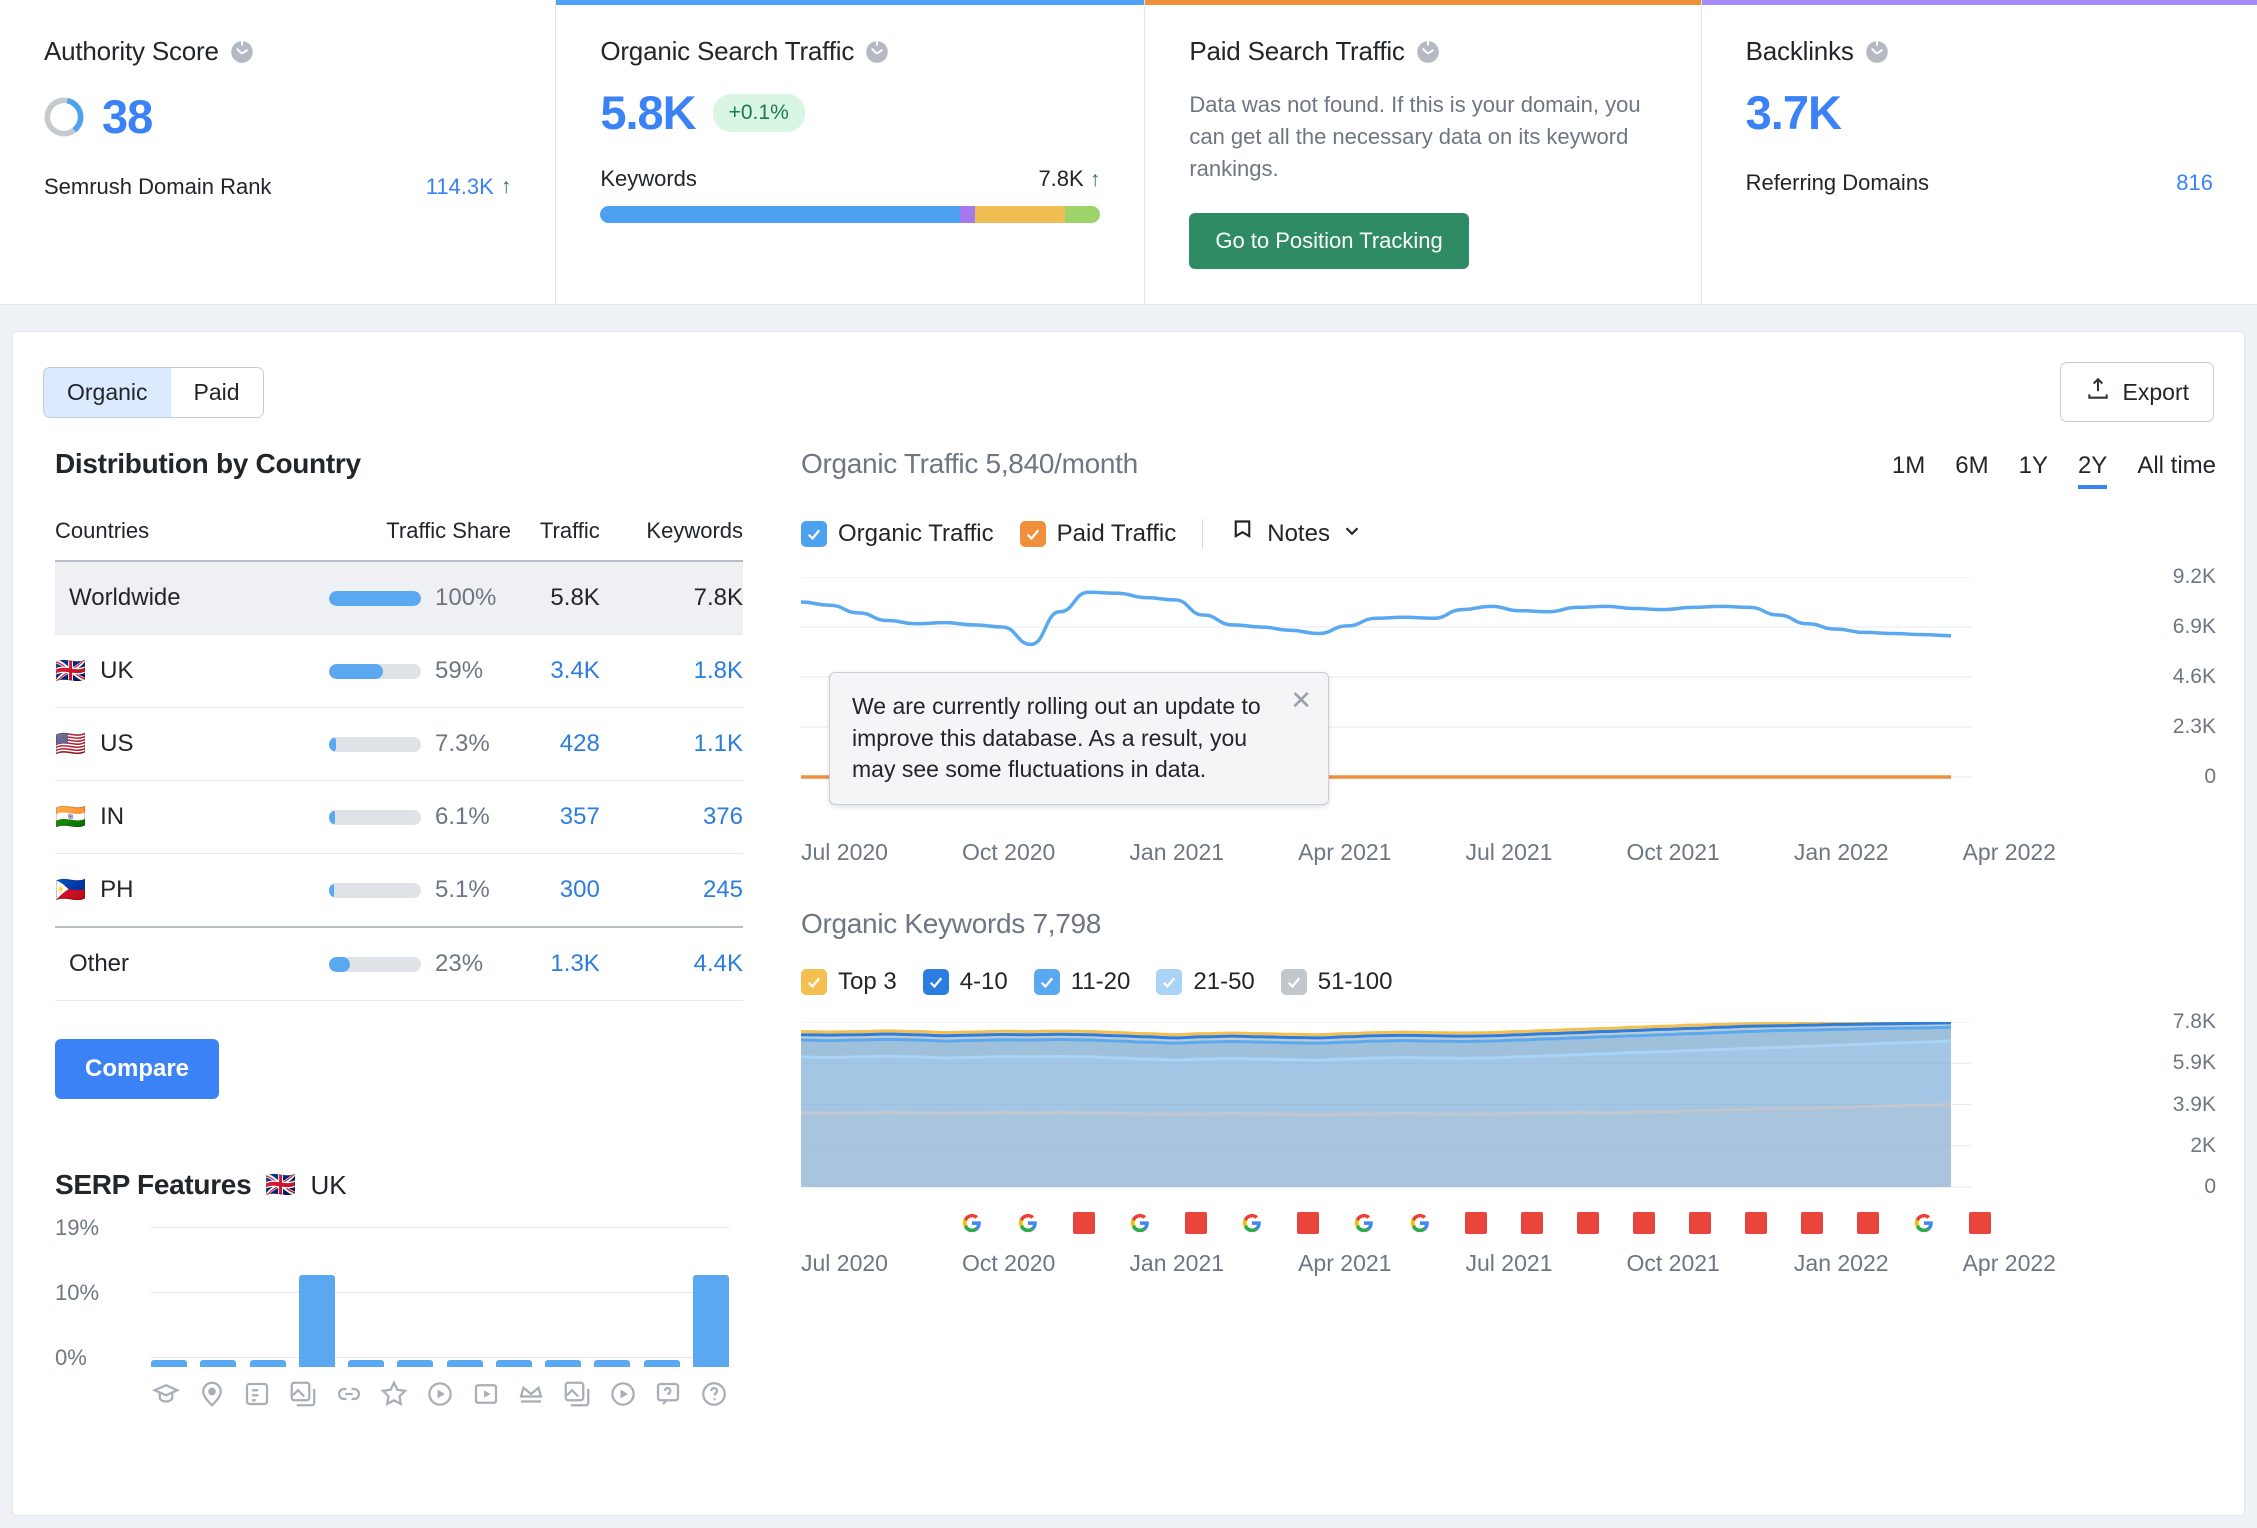  I want to click on export-button: Export, so click(2136, 392).